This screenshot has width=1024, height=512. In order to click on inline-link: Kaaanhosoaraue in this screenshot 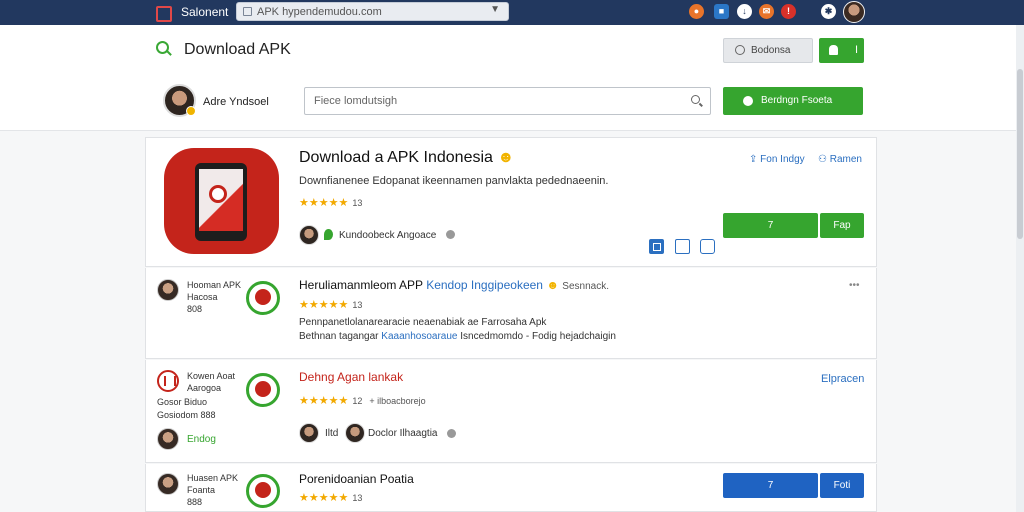, I will do `click(419, 336)`.